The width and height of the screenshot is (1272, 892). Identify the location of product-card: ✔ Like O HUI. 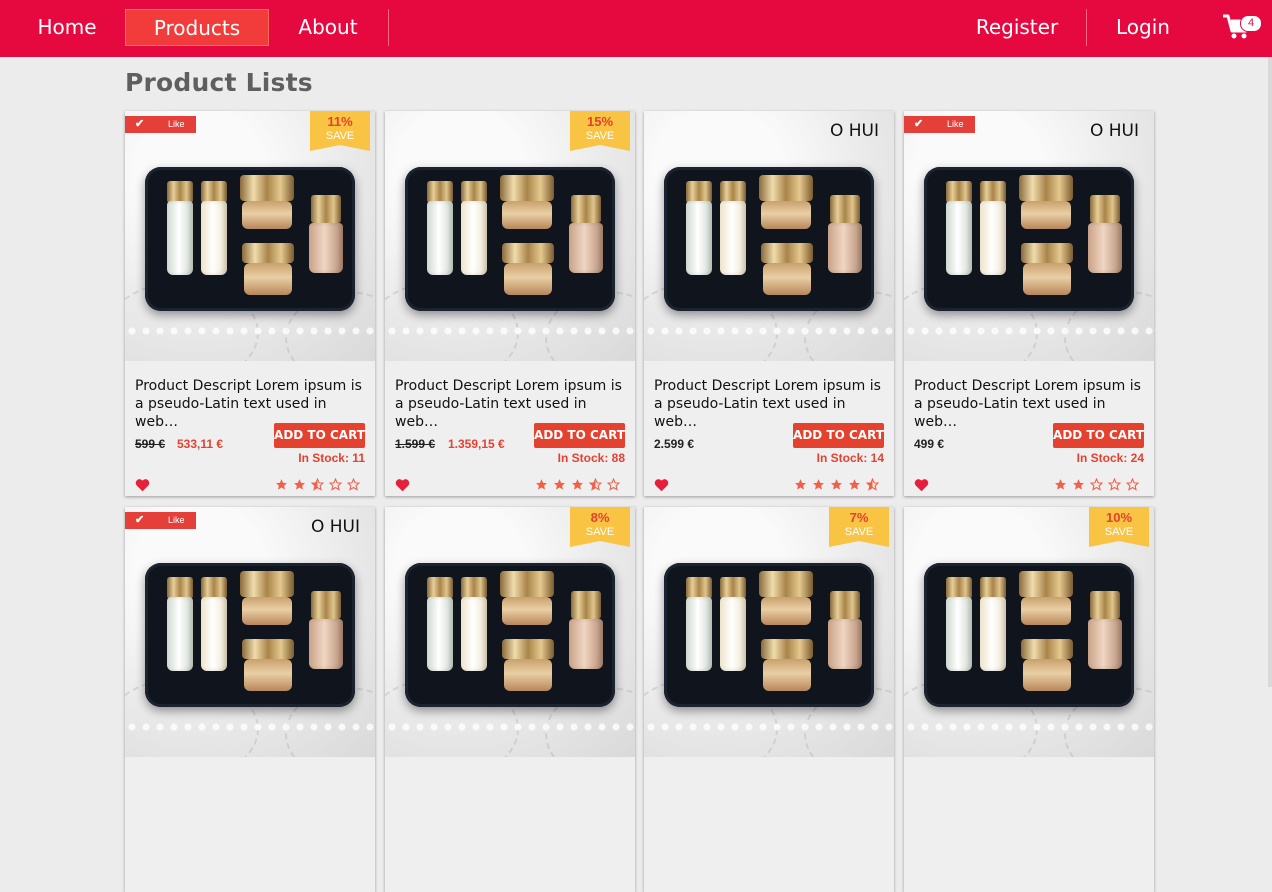
(250, 699).